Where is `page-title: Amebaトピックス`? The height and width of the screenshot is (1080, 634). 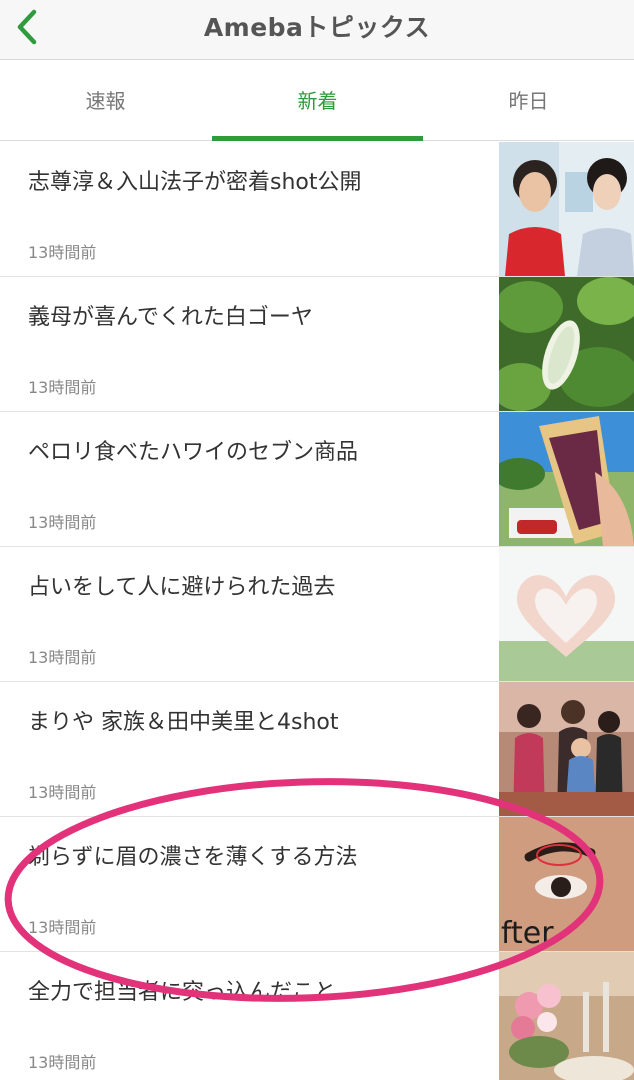 page-title: Amebaトピックス is located at coordinates (317, 27).